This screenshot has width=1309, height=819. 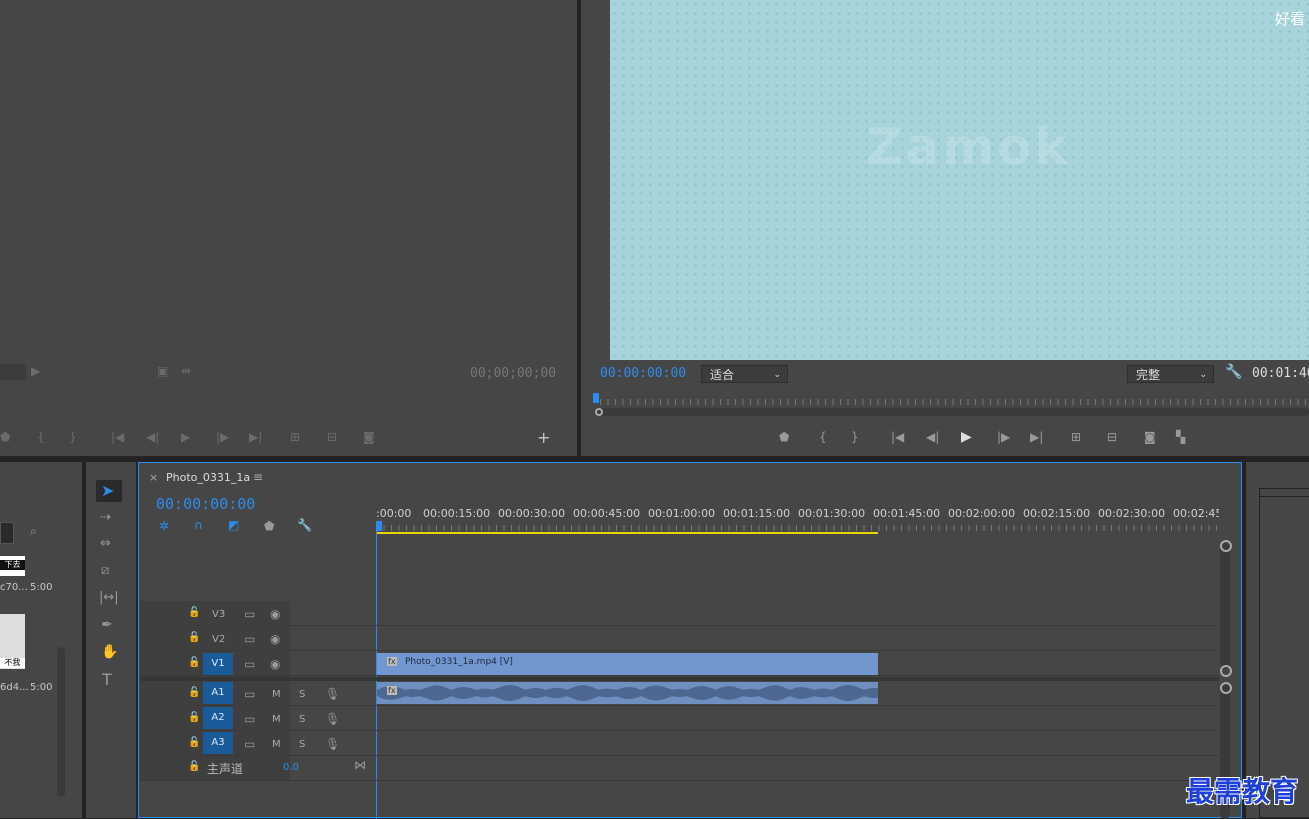 I want to click on work-area-bar, so click(x=627, y=533).